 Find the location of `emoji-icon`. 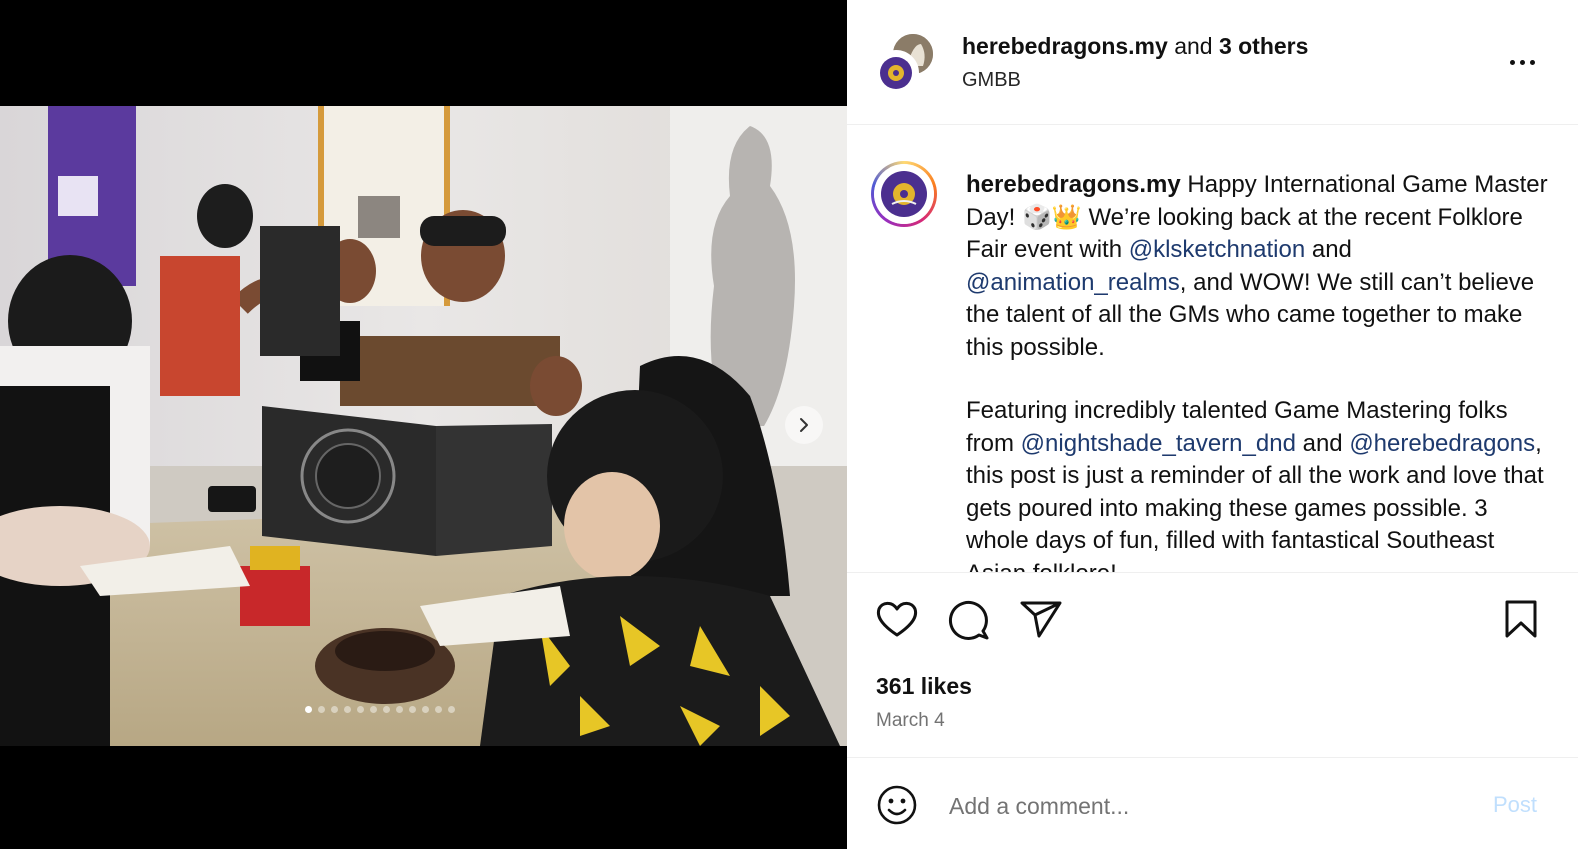

emoji-icon is located at coordinates (897, 805).